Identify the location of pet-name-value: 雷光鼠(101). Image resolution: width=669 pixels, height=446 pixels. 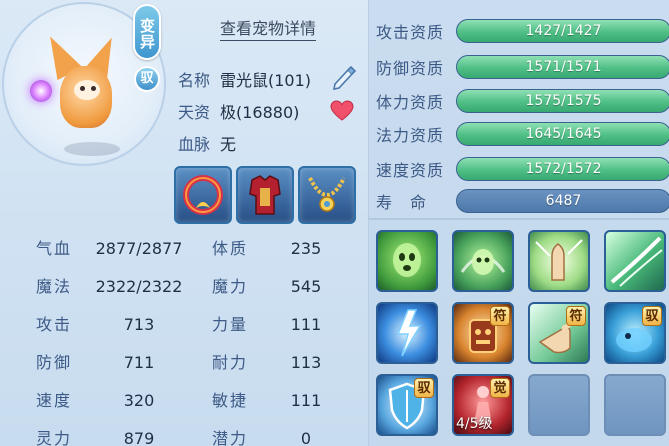
(266, 80).